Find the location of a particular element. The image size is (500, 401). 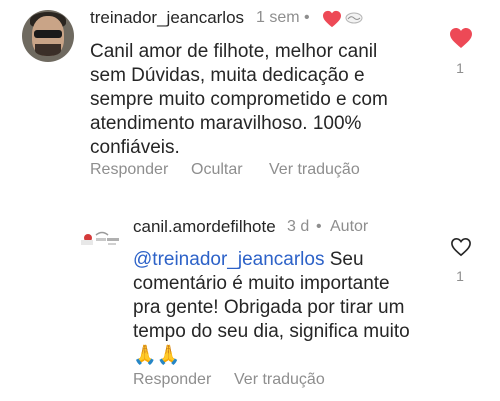

see-translation-button: Ver tradução is located at coordinates (314, 170).